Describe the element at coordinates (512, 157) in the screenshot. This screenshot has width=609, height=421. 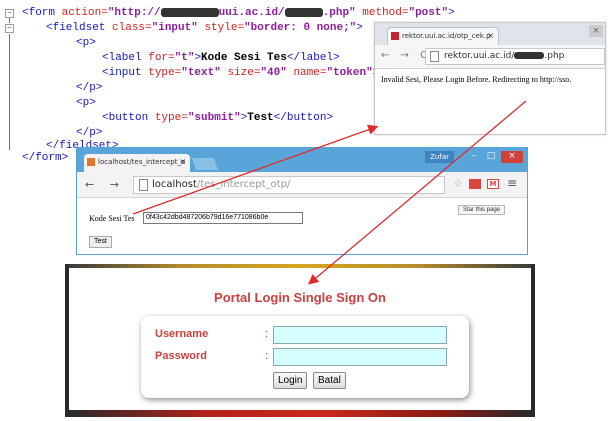
I see `close-button: ×` at that location.